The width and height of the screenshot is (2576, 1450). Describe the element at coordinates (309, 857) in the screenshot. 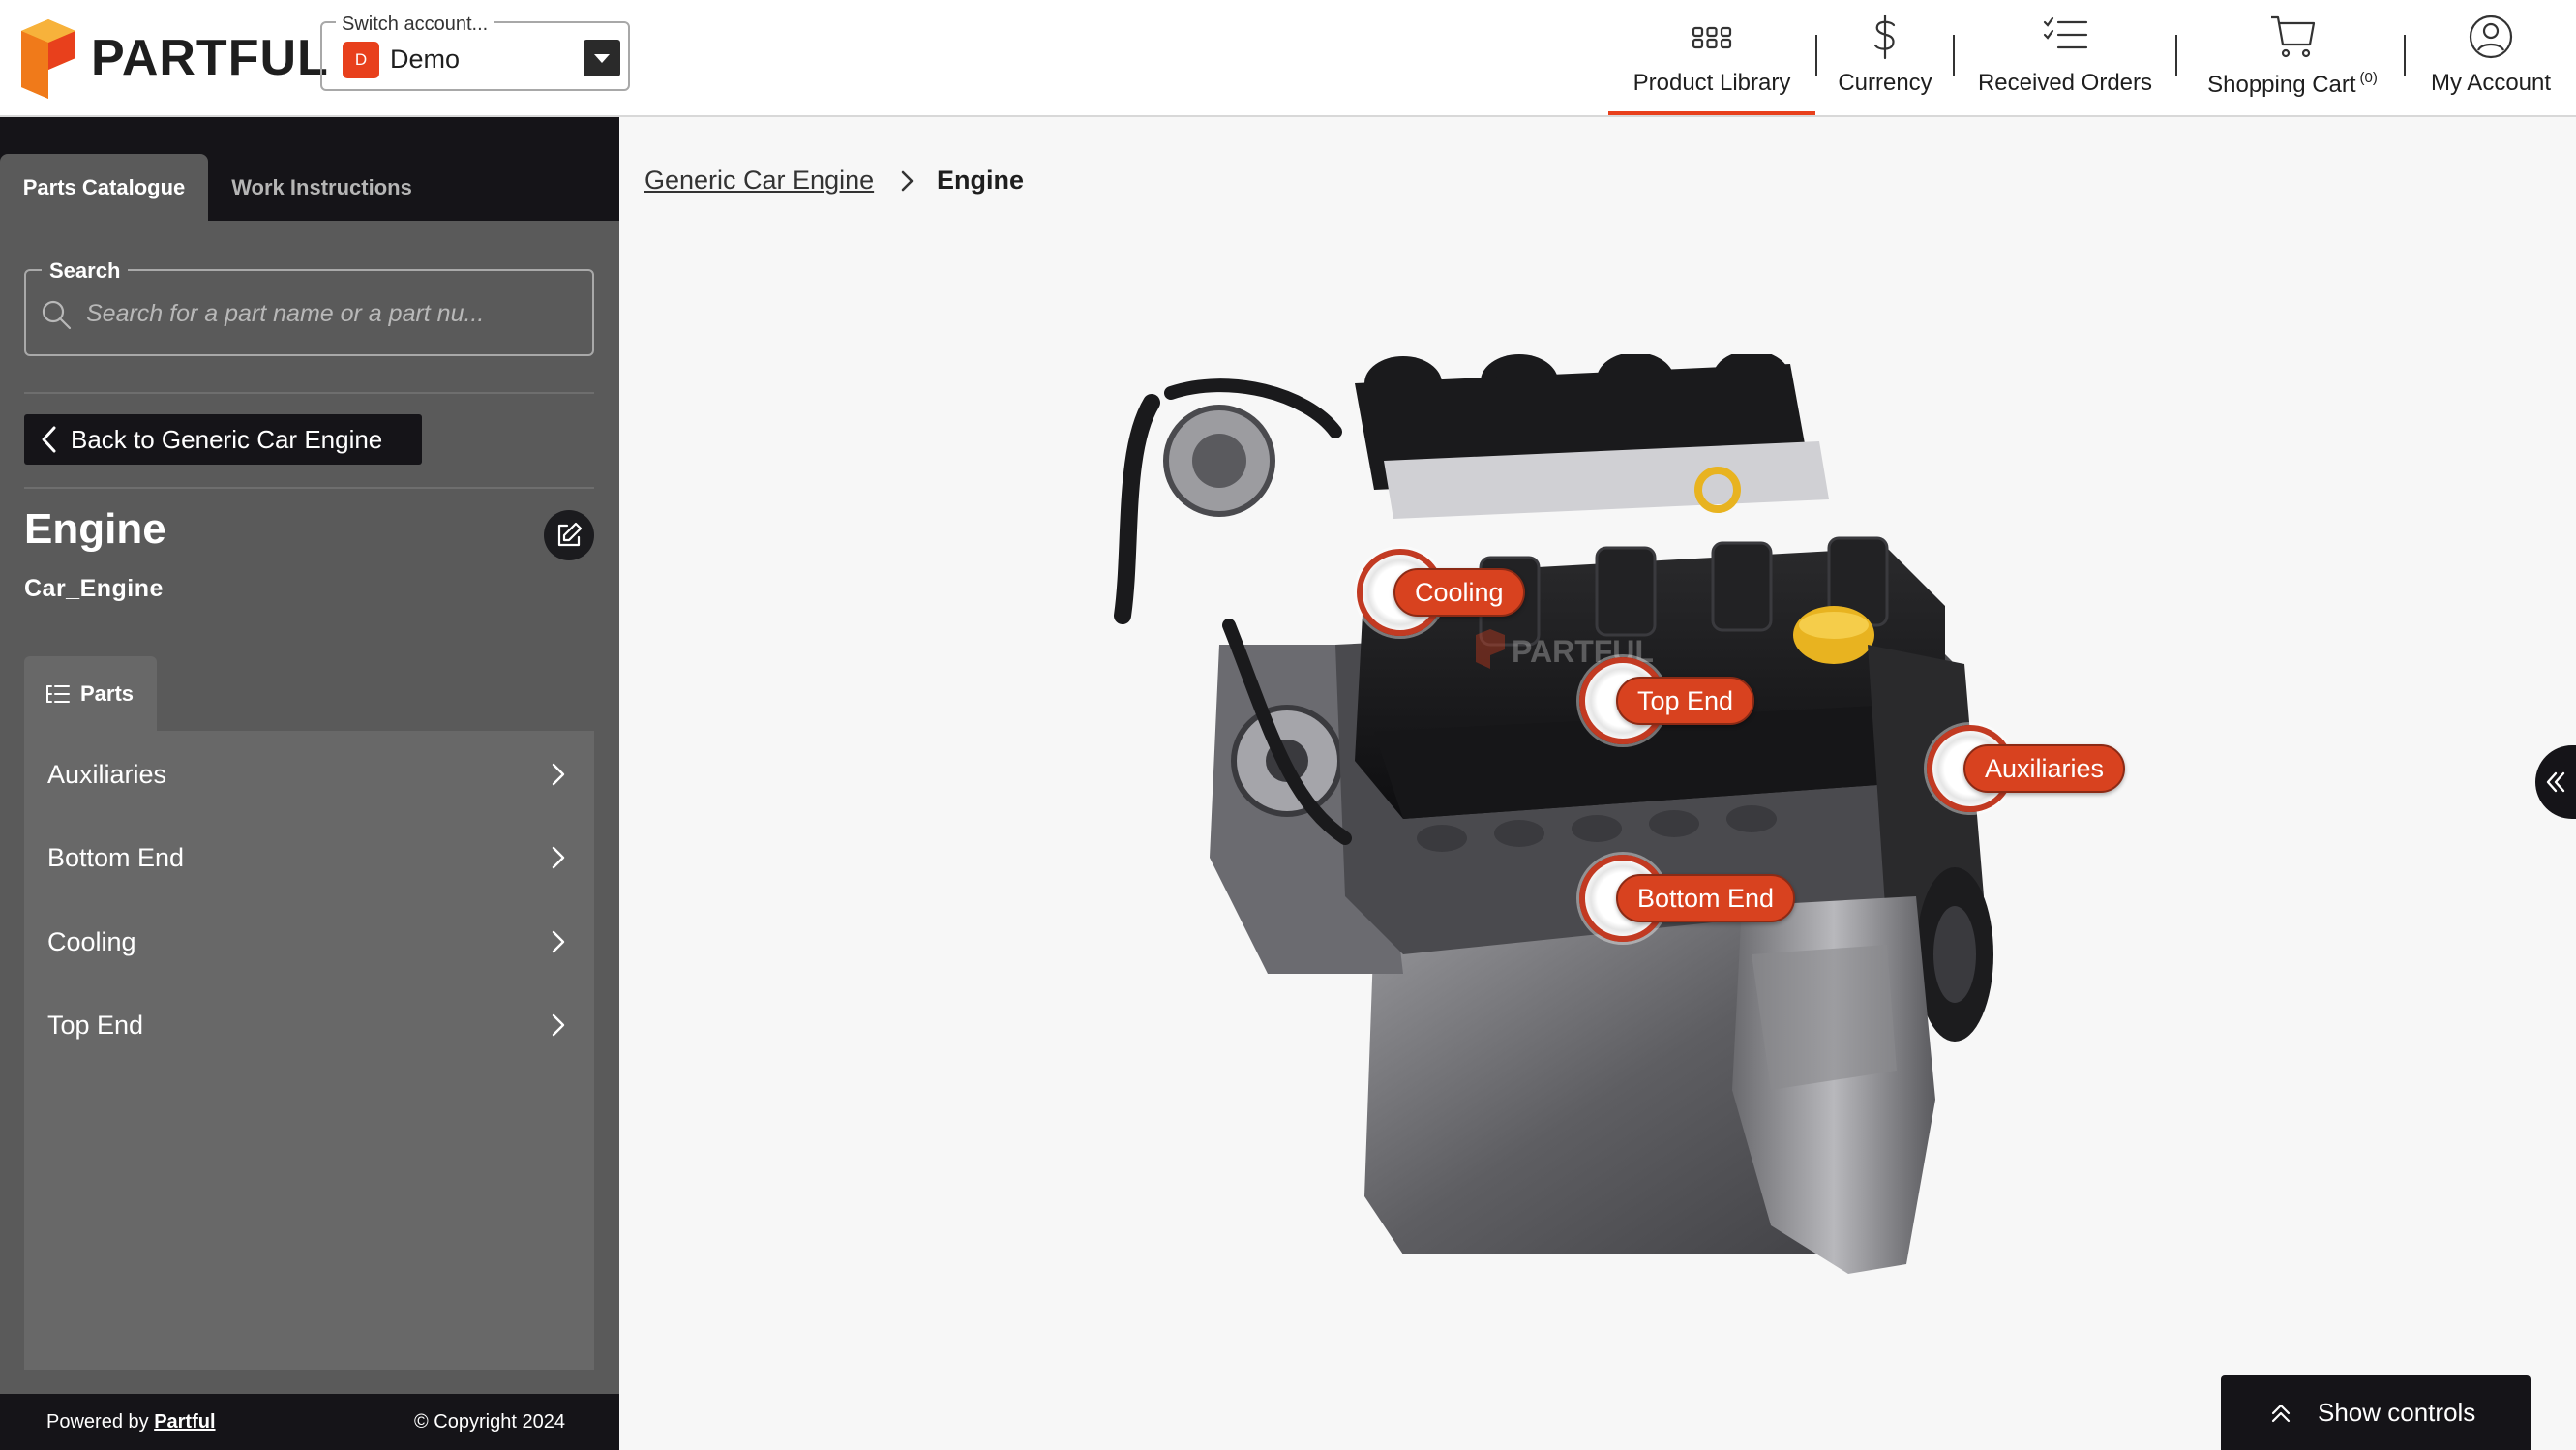

I see `list-item-bottom-end: Bottom End` at that location.